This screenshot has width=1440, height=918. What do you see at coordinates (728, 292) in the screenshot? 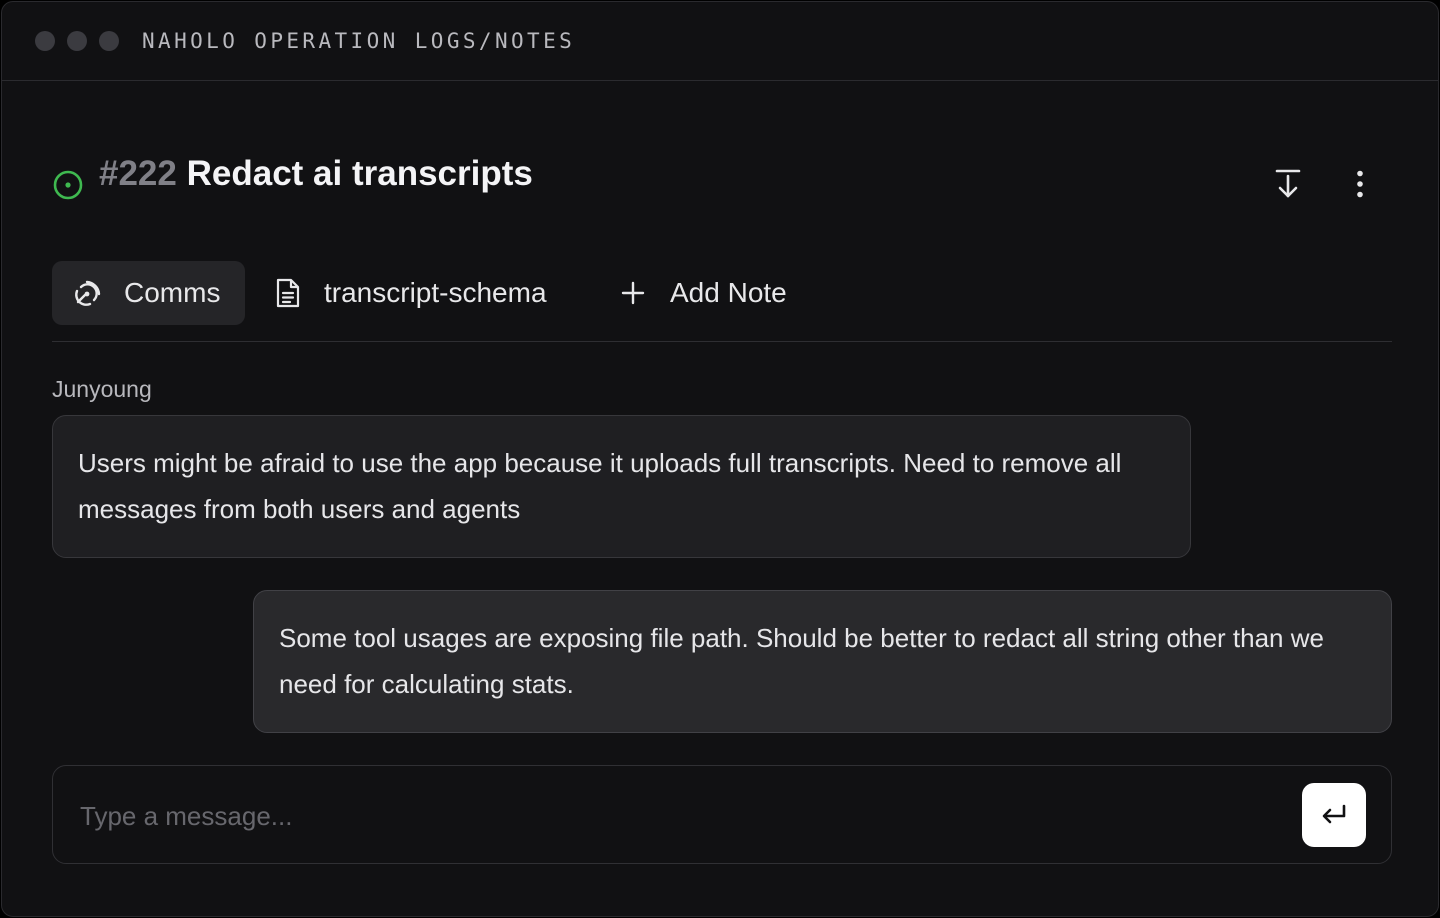
I see `add-note-label: Add Note` at bounding box center [728, 292].